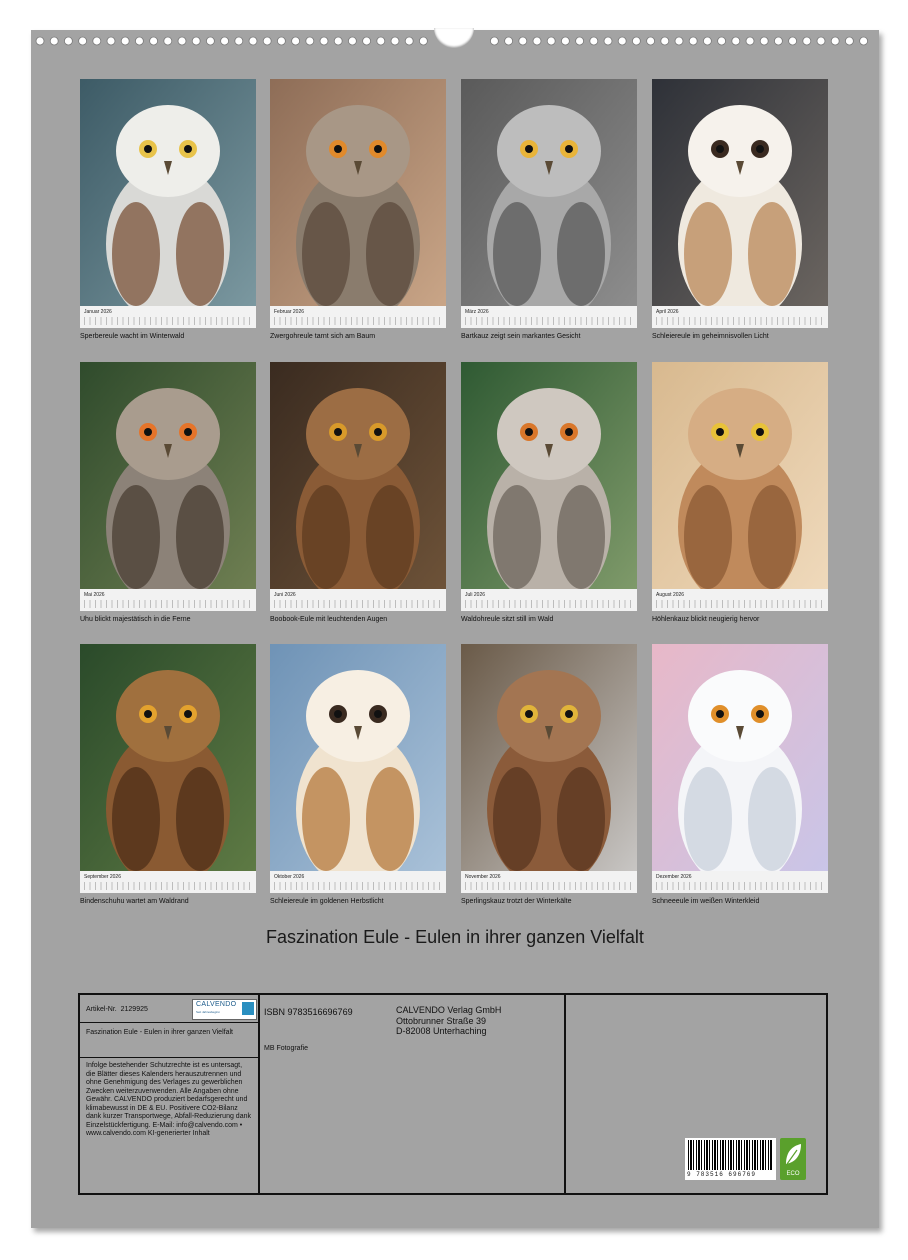 The height and width of the screenshot is (1260, 908). Describe the element at coordinates (285, 595) in the screenshot. I see `month-name: Juni 2026` at that location.